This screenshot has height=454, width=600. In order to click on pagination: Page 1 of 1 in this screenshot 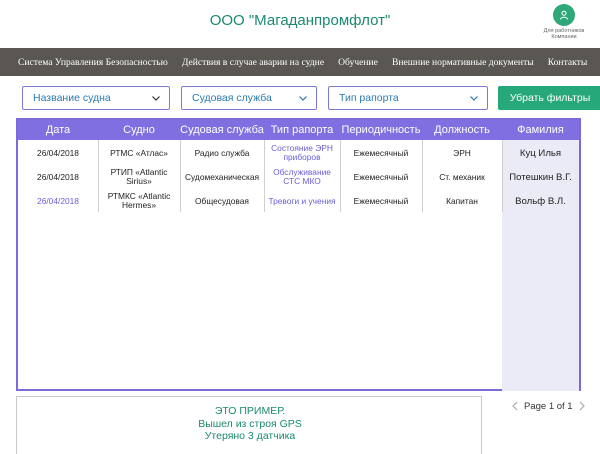, I will do `click(548, 406)`.